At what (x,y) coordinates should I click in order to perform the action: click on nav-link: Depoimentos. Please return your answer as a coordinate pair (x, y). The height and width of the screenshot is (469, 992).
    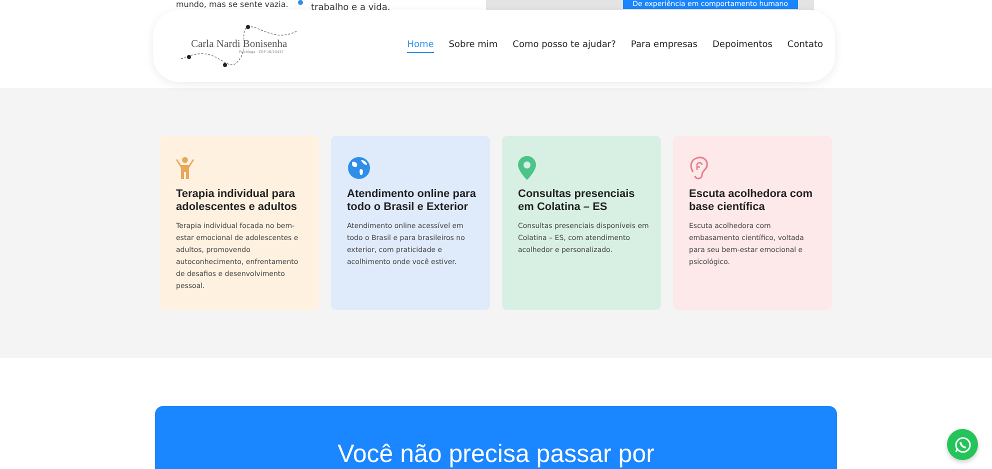
    Looking at the image, I should click on (742, 46).